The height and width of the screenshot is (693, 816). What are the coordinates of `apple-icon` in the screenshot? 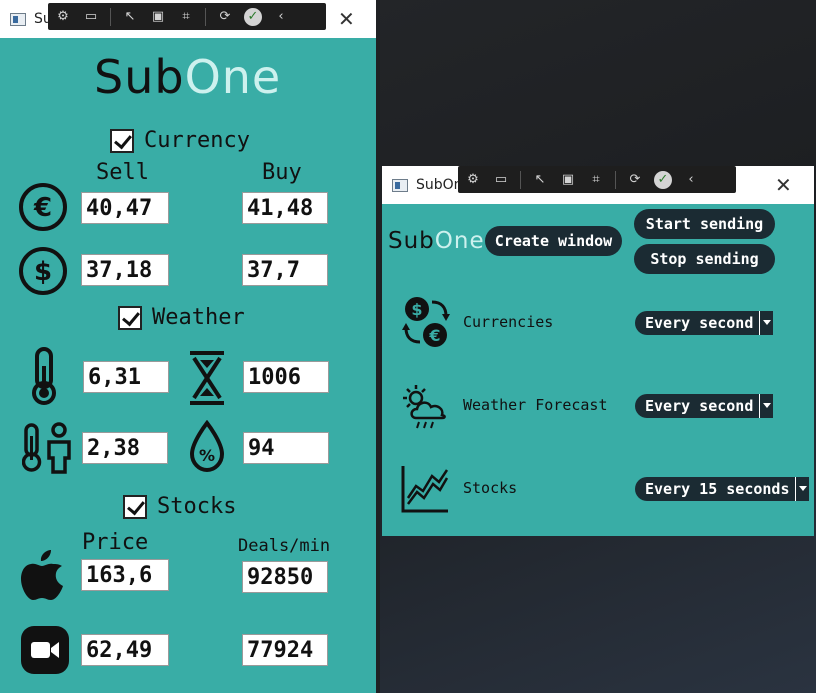 It's located at (42, 575).